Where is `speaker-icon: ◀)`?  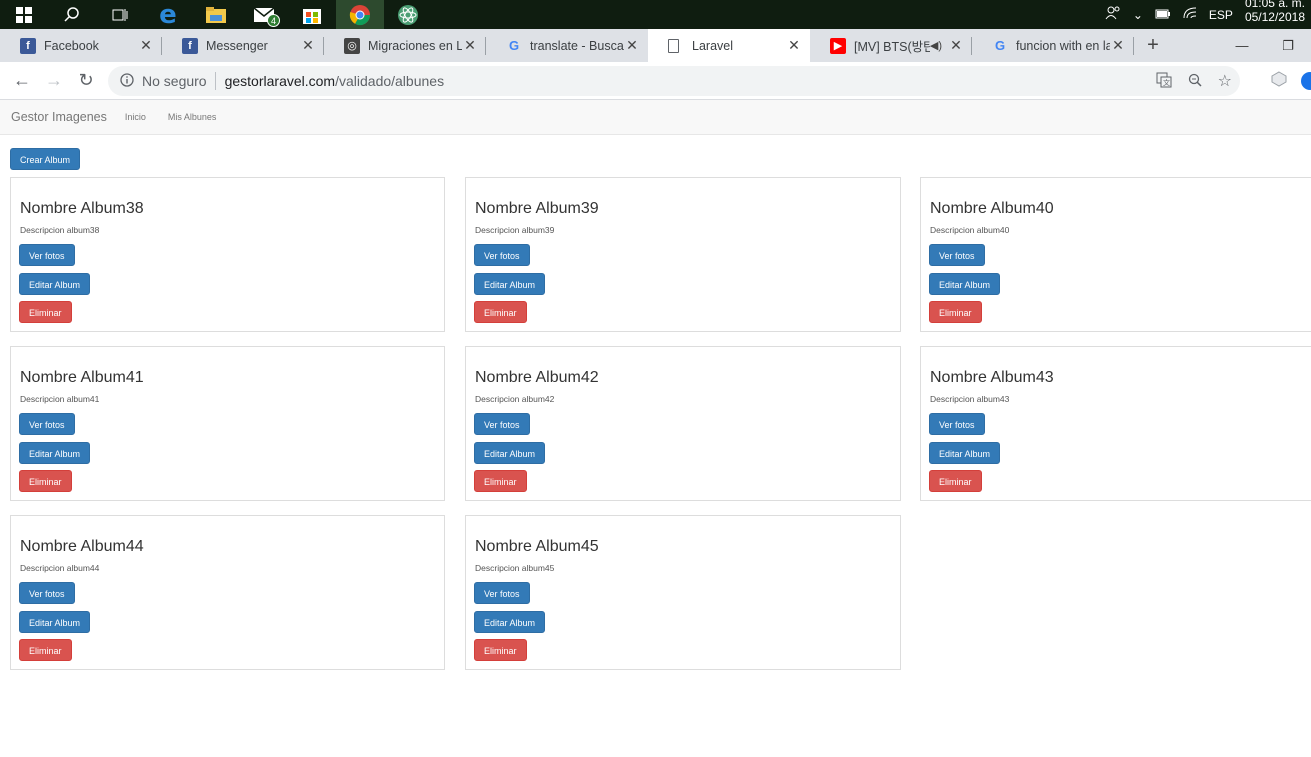
speaker-icon: ◀) is located at coordinates (936, 45).